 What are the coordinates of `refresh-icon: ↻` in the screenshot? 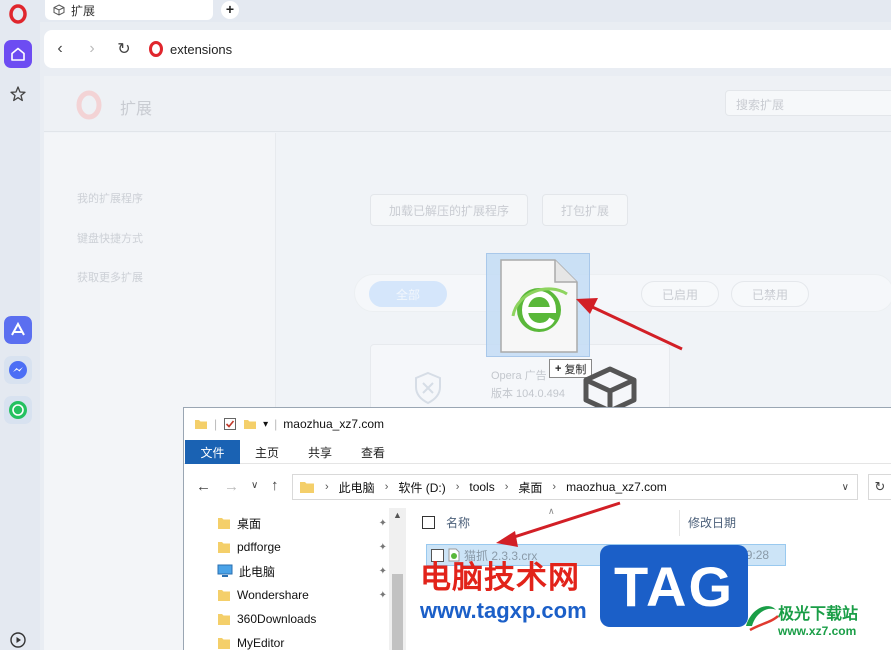 It's located at (880, 486).